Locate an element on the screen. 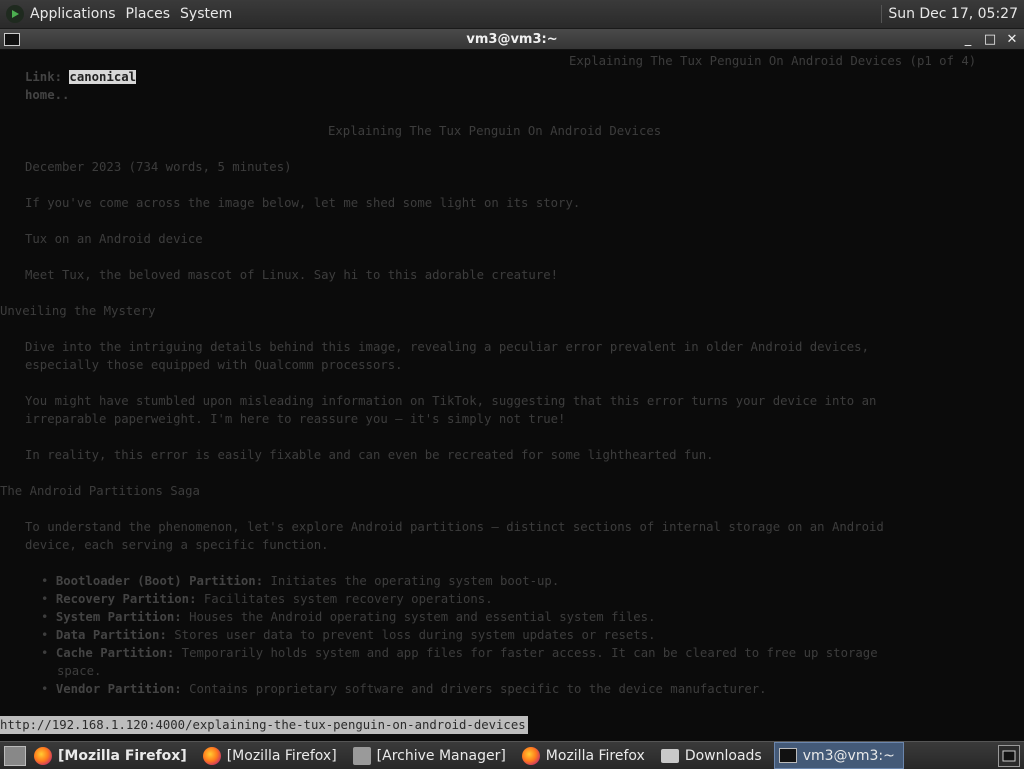 This screenshot has width=1024, height=769. taskbar-item-label: Mozilla Firefox is located at coordinates (595, 755).